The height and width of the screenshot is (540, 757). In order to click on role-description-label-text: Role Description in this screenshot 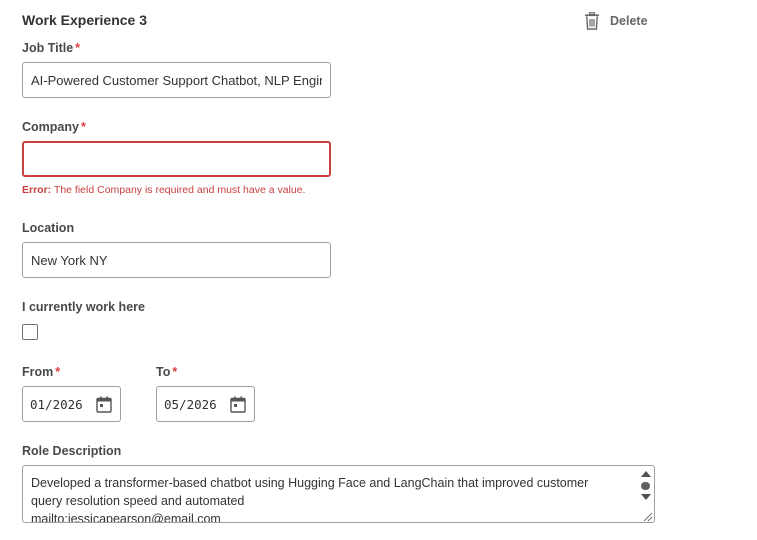, I will do `click(72, 451)`.